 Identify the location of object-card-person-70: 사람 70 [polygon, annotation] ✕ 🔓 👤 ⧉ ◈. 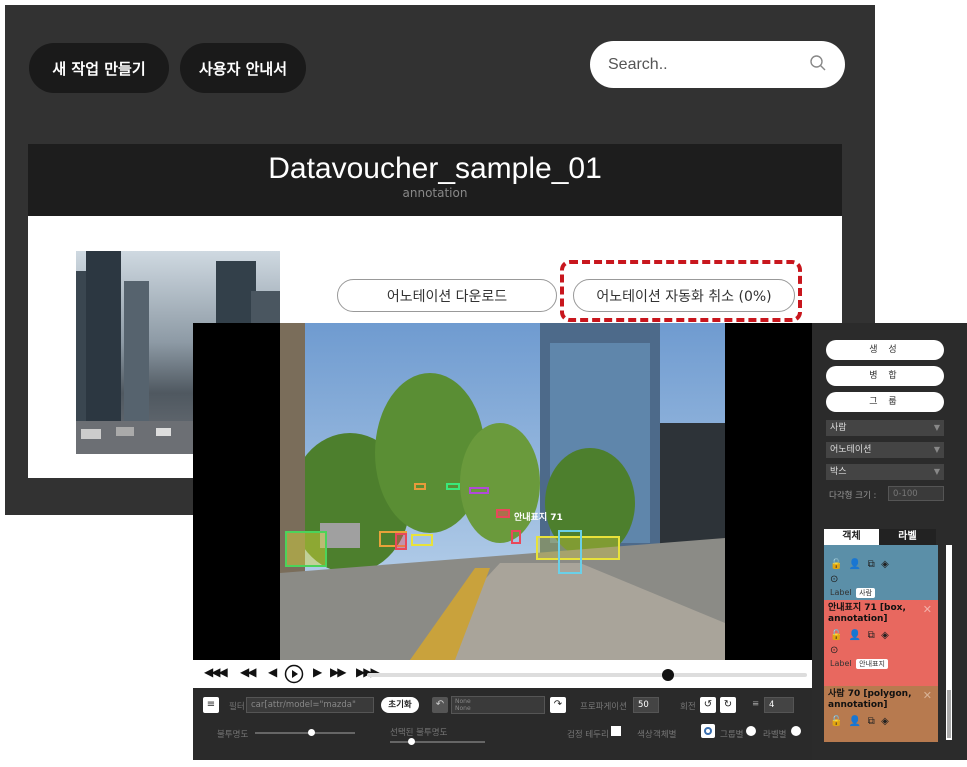
(881, 714).